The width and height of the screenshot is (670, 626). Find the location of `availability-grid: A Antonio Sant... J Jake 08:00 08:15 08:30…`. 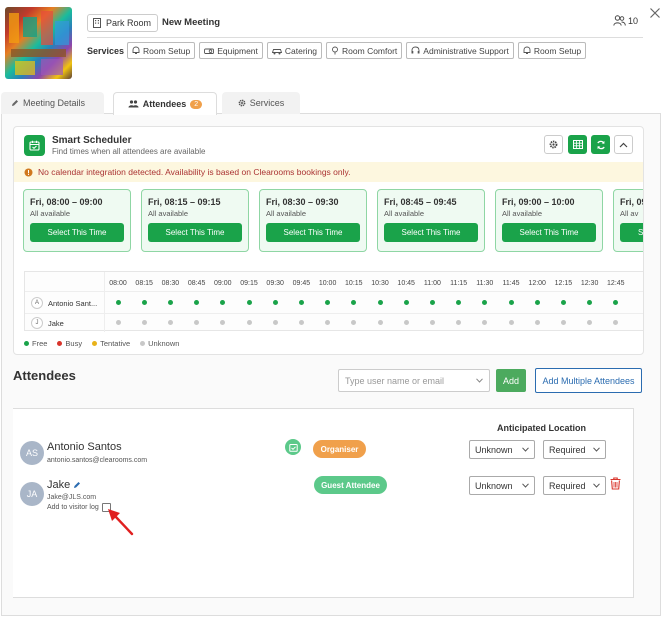

availability-grid: A Antonio Sant... J Jake 08:00 08:15 08:30… is located at coordinates (333, 301).